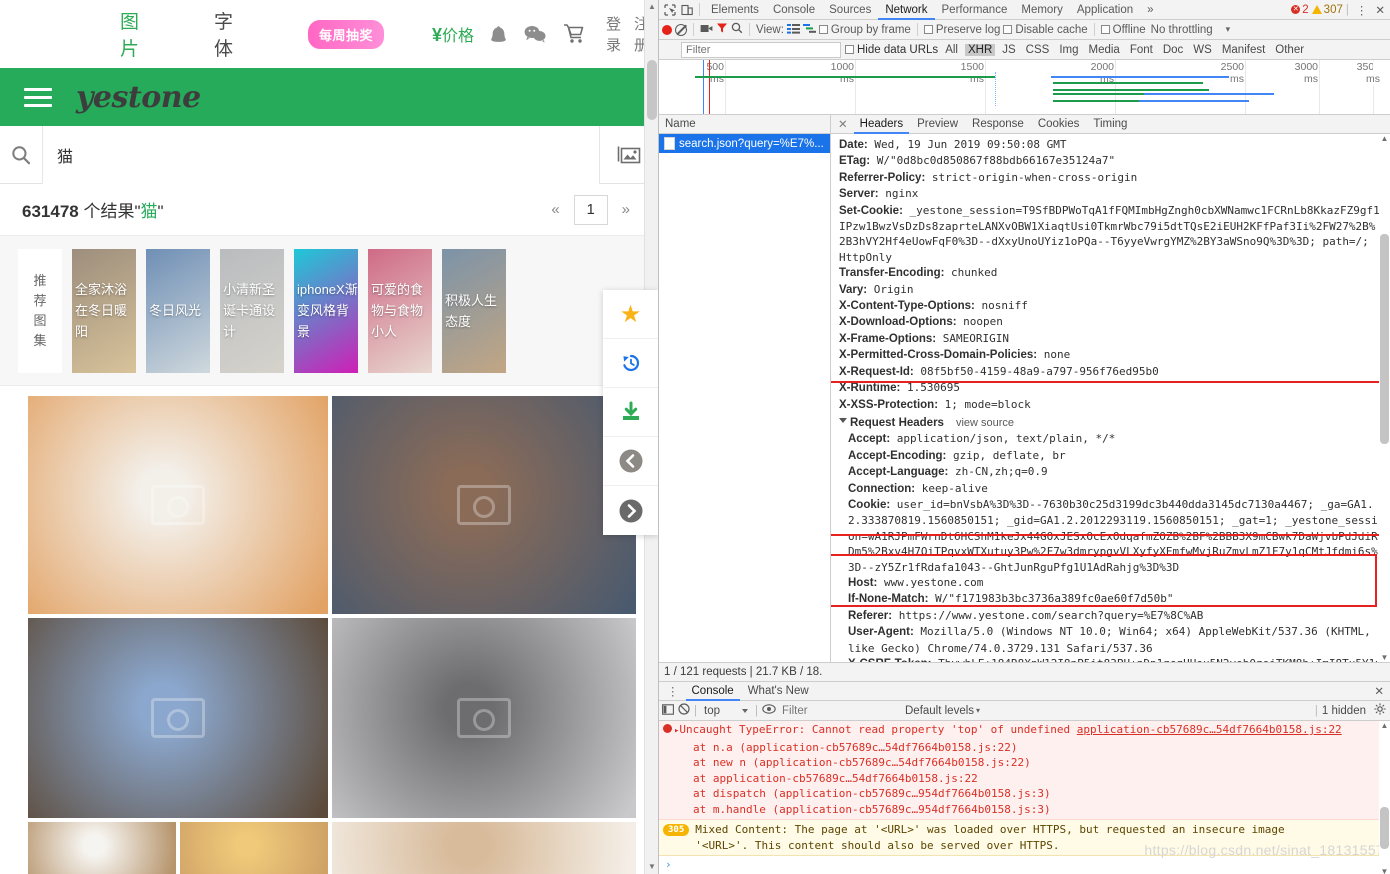 The height and width of the screenshot is (874, 1390). What do you see at coordinates (1300, 10) in the screenshot?
I see `error-count-badge: ✕ 2` at bounding box center [1300, 10].